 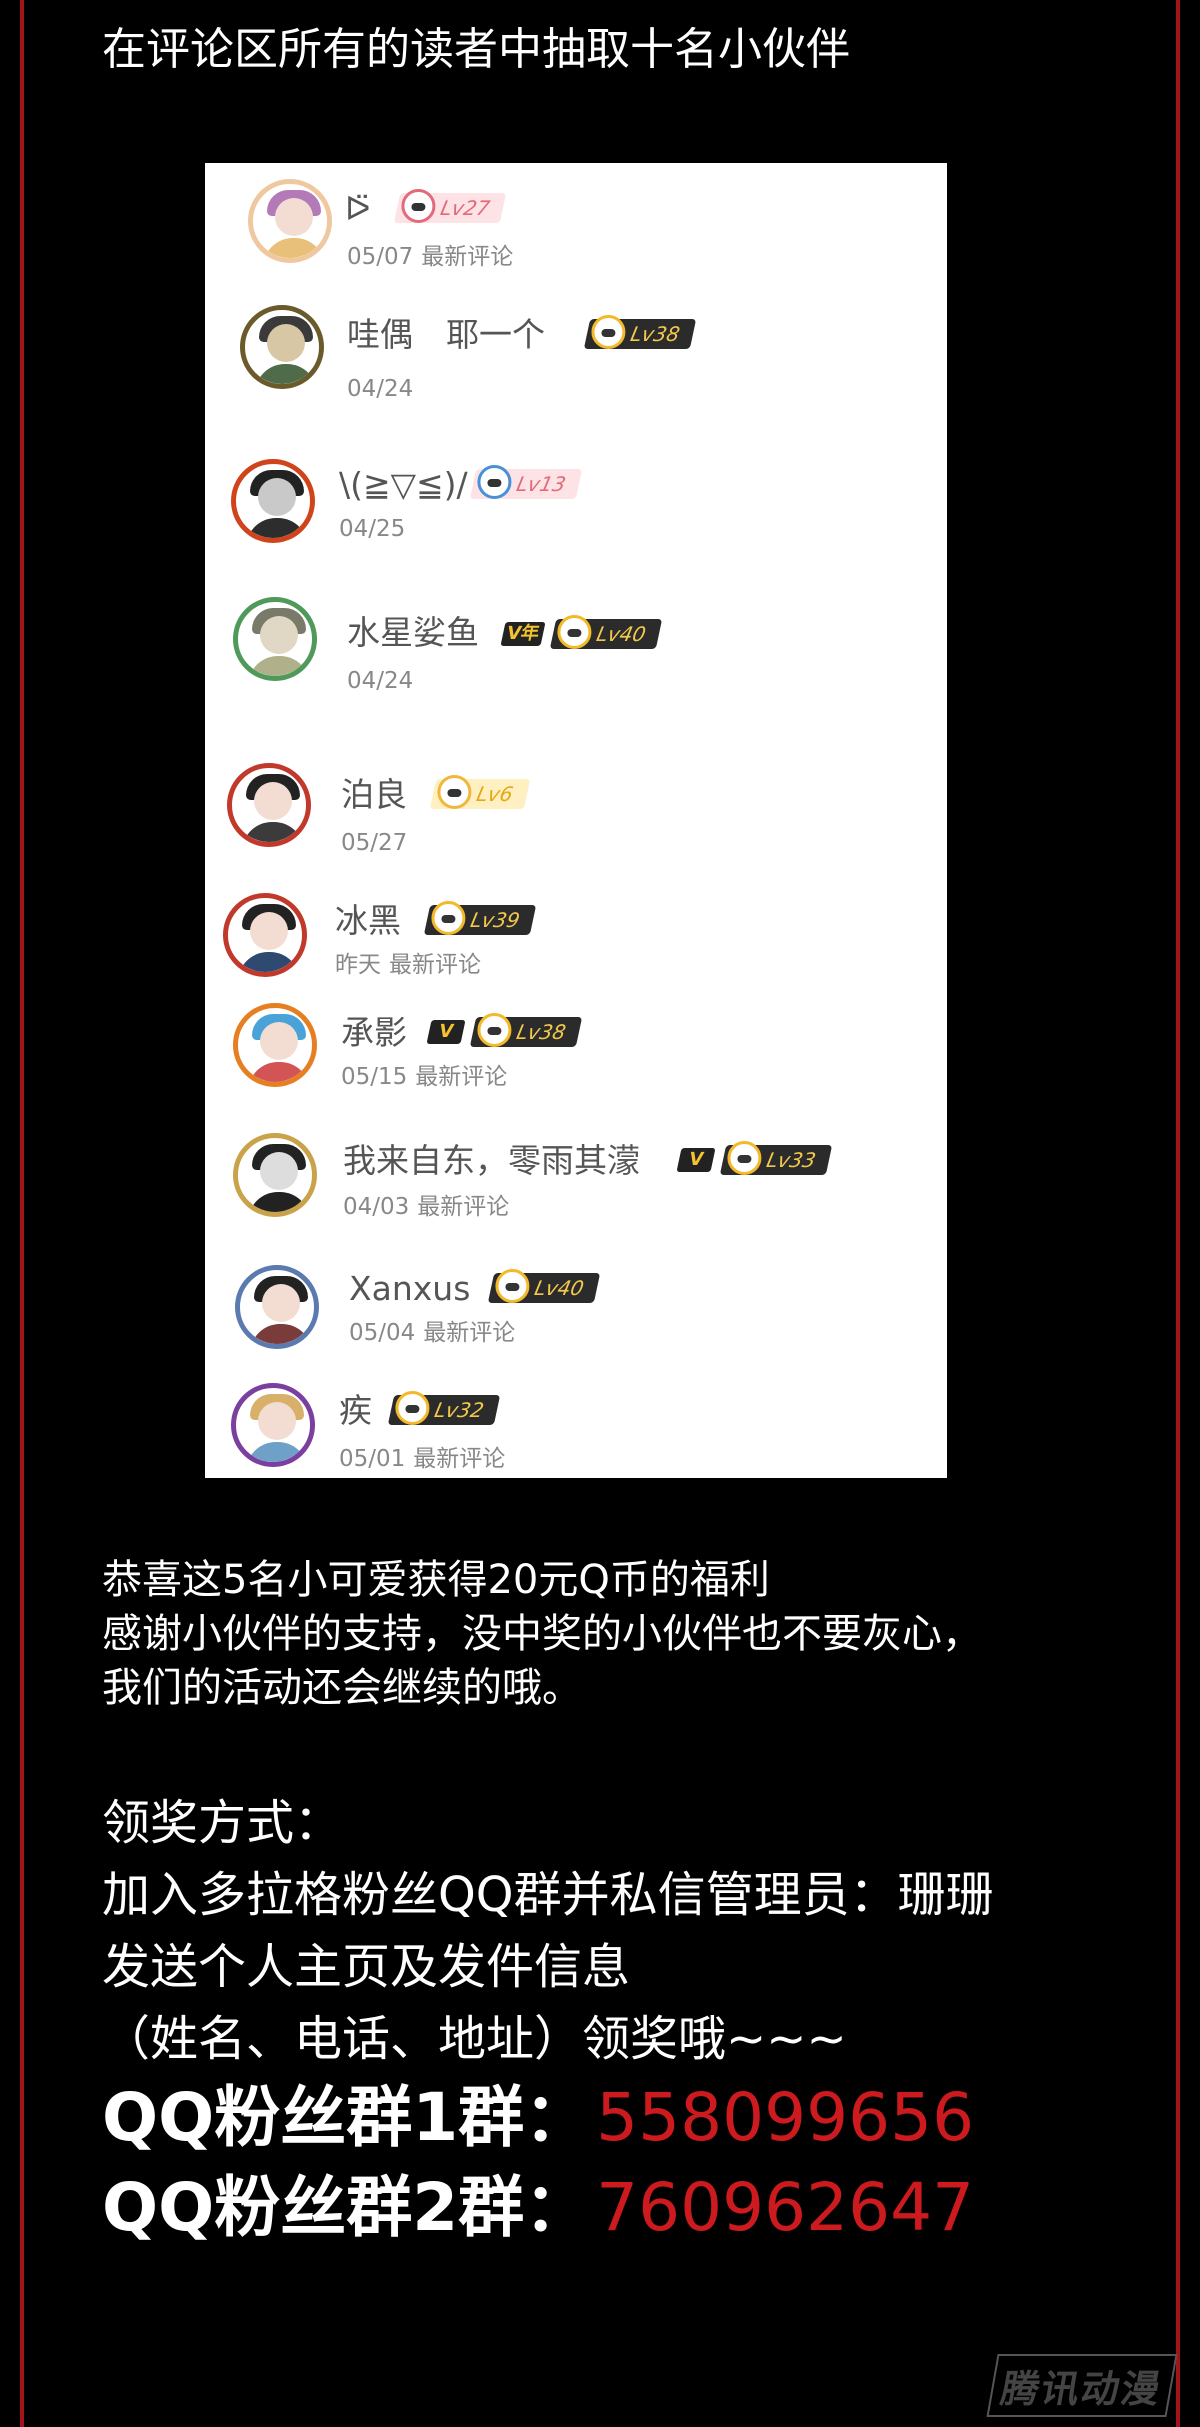 I want to click on badge-group: Lv6, so click(x=479, y=792).